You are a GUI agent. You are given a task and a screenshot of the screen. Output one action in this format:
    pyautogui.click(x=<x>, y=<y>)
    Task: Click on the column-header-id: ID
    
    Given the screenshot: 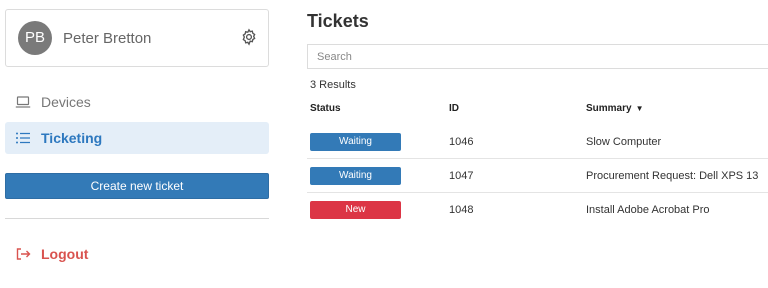 What is the action you would take?
    pyautogui.click(x=454, y=108)
    